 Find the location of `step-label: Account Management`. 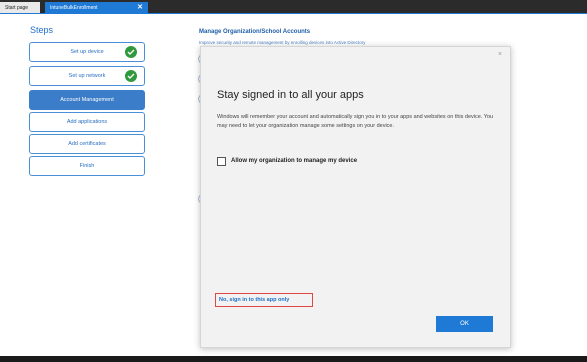

step-label: Account Management is located at coordinates (87, 100).